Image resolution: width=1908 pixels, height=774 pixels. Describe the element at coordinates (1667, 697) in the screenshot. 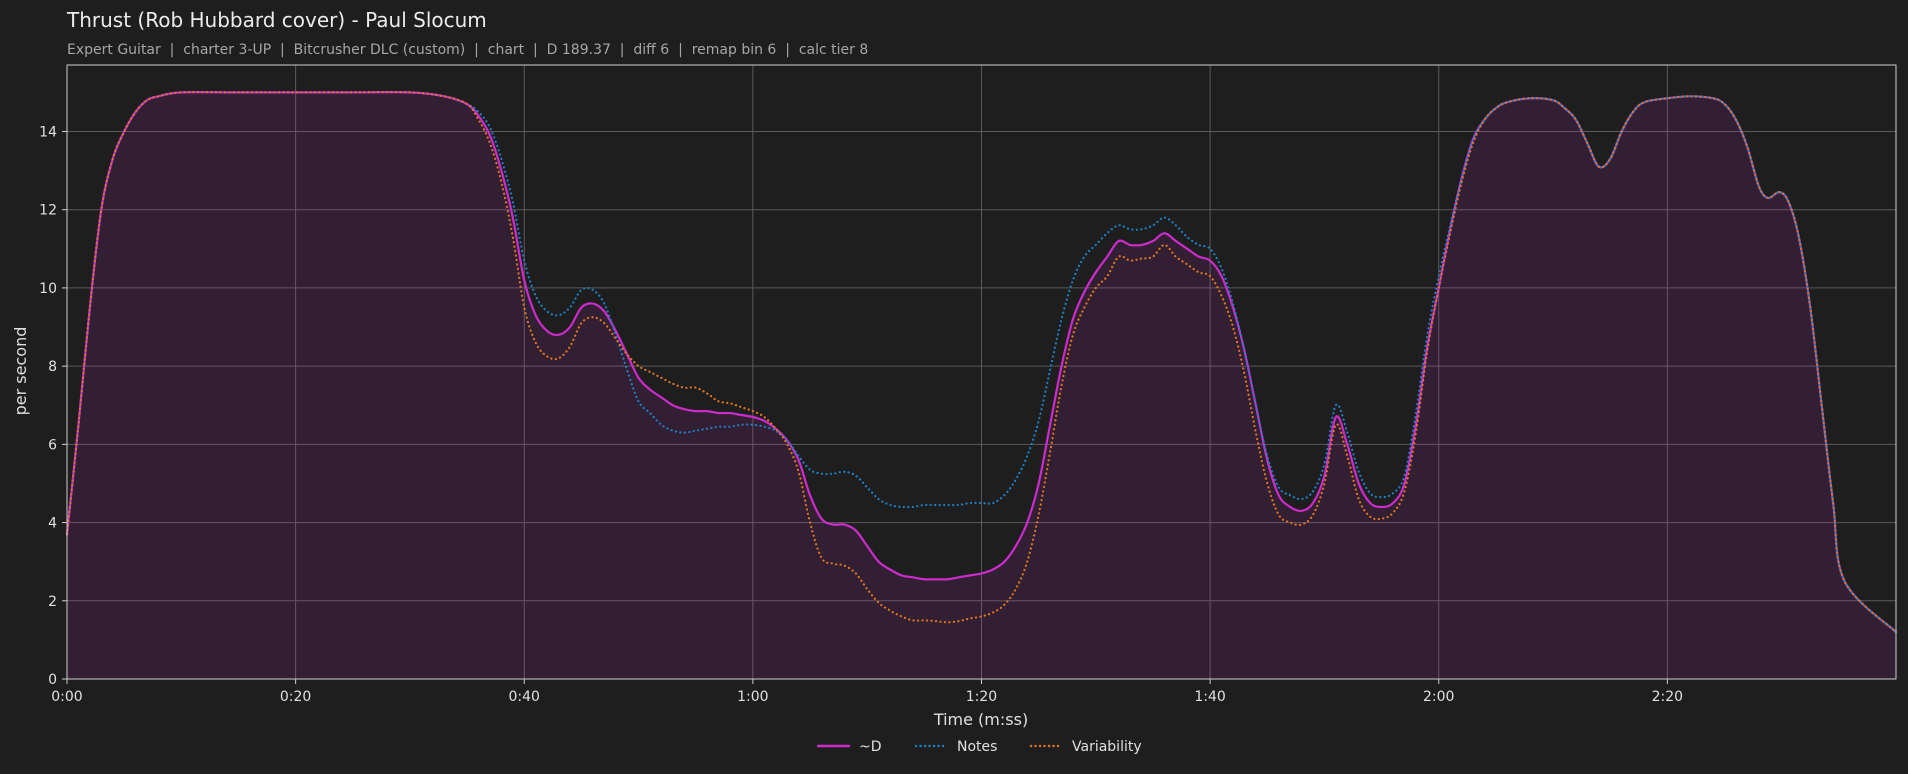

I see `x-tick-label: 2:20` at that location.